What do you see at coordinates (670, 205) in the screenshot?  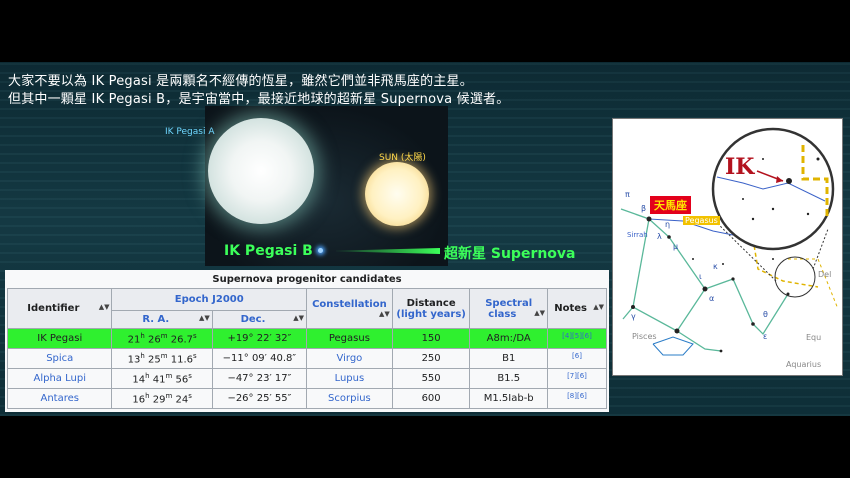 I see `constellation-name-badge: 天馬座` at bounding box center [670, 205].